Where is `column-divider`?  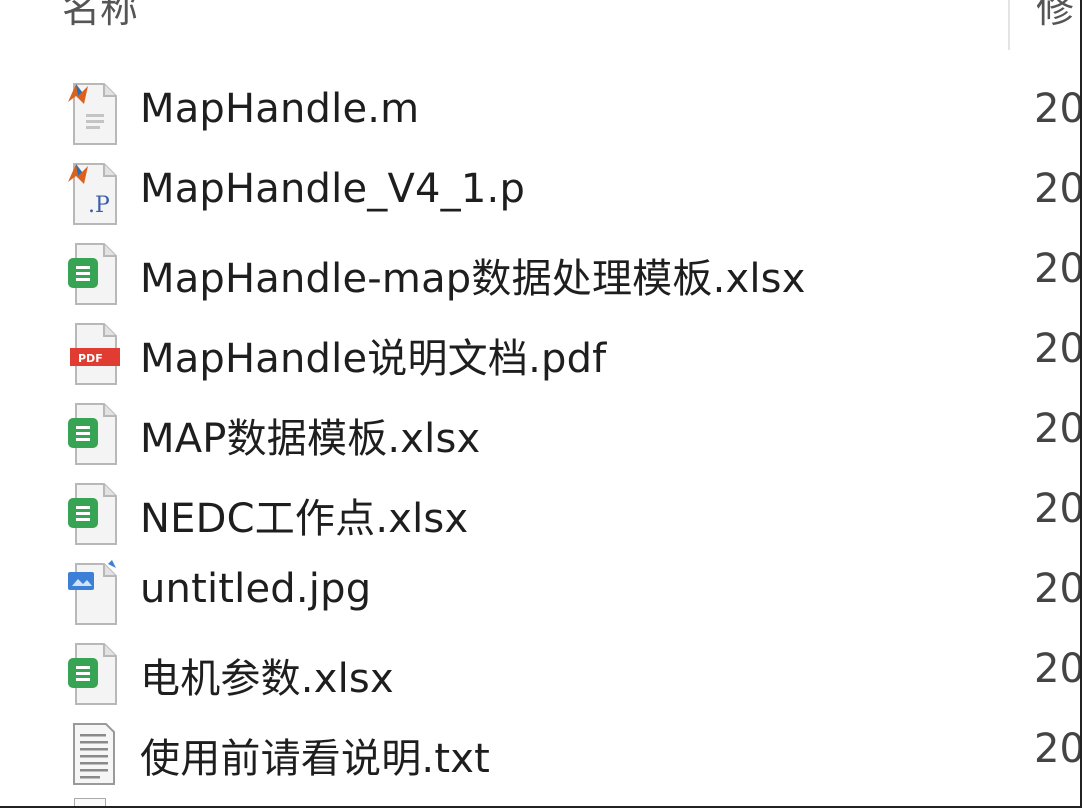 column-divider is located at coordinates (1009, 25).